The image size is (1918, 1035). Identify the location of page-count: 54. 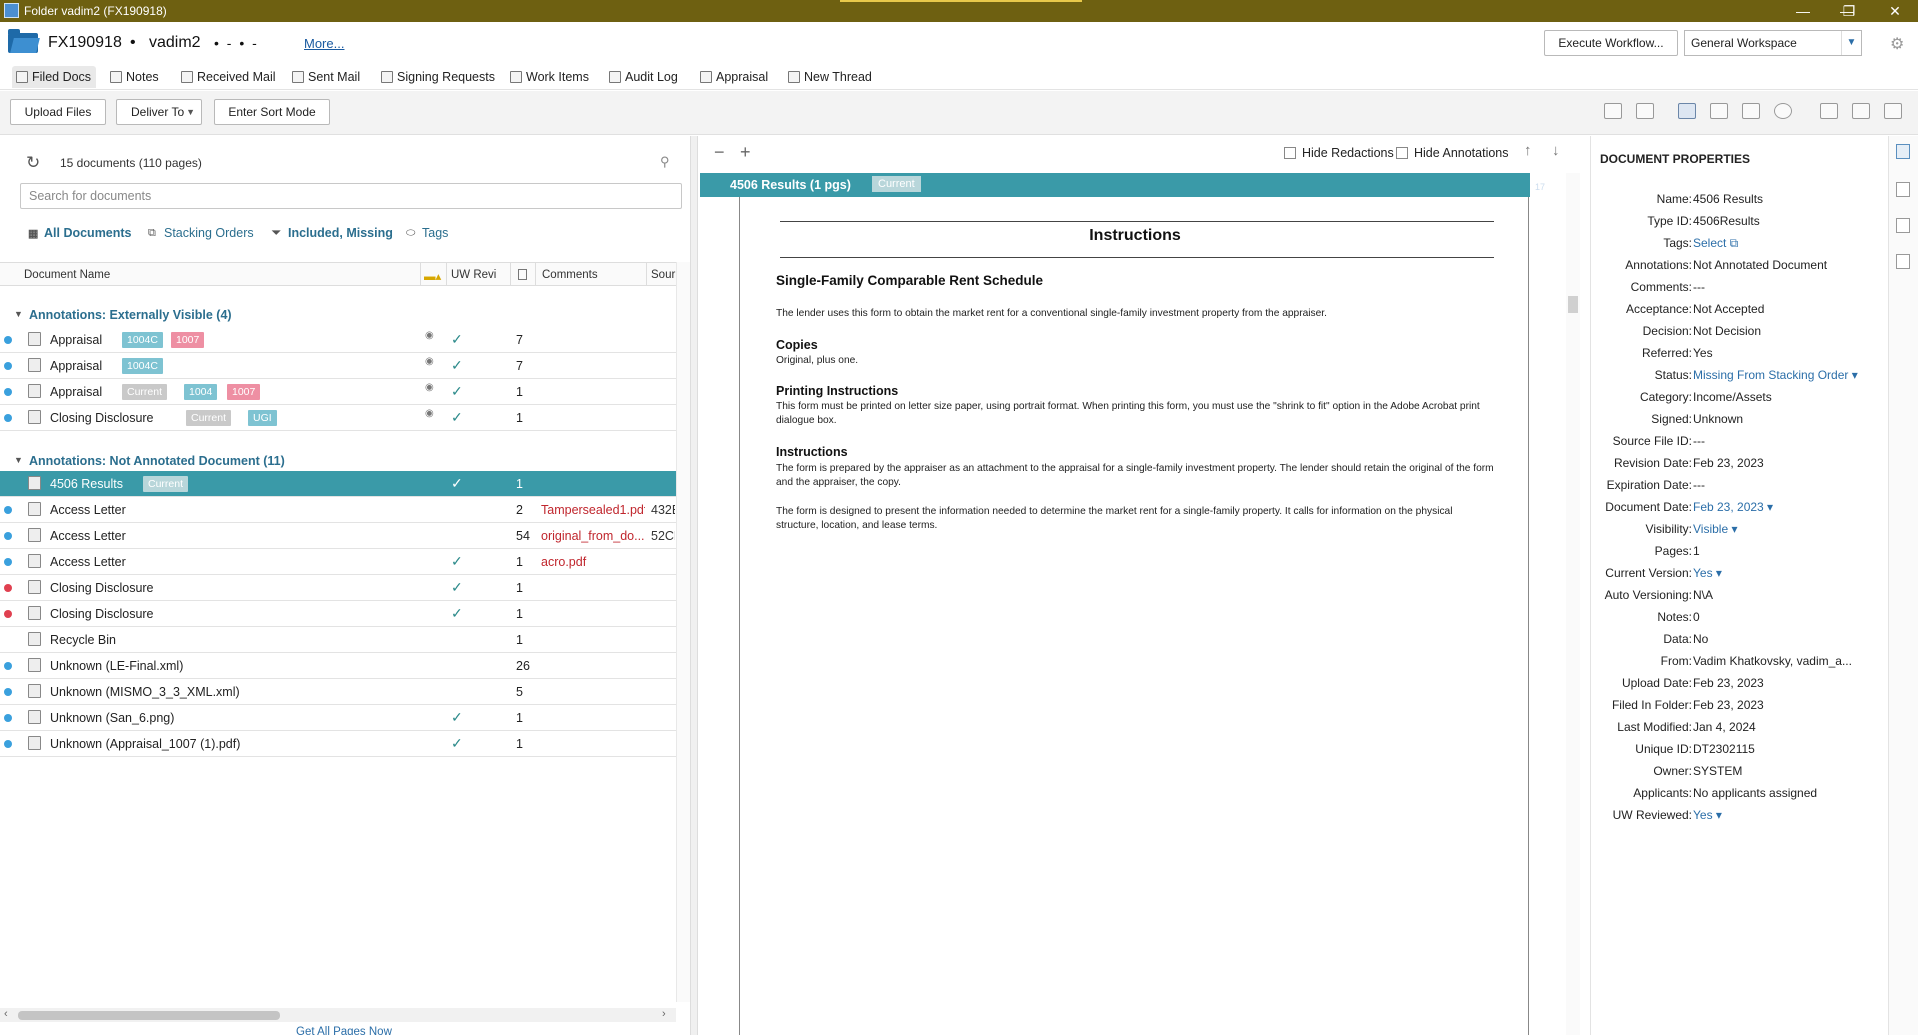
(523, 536).